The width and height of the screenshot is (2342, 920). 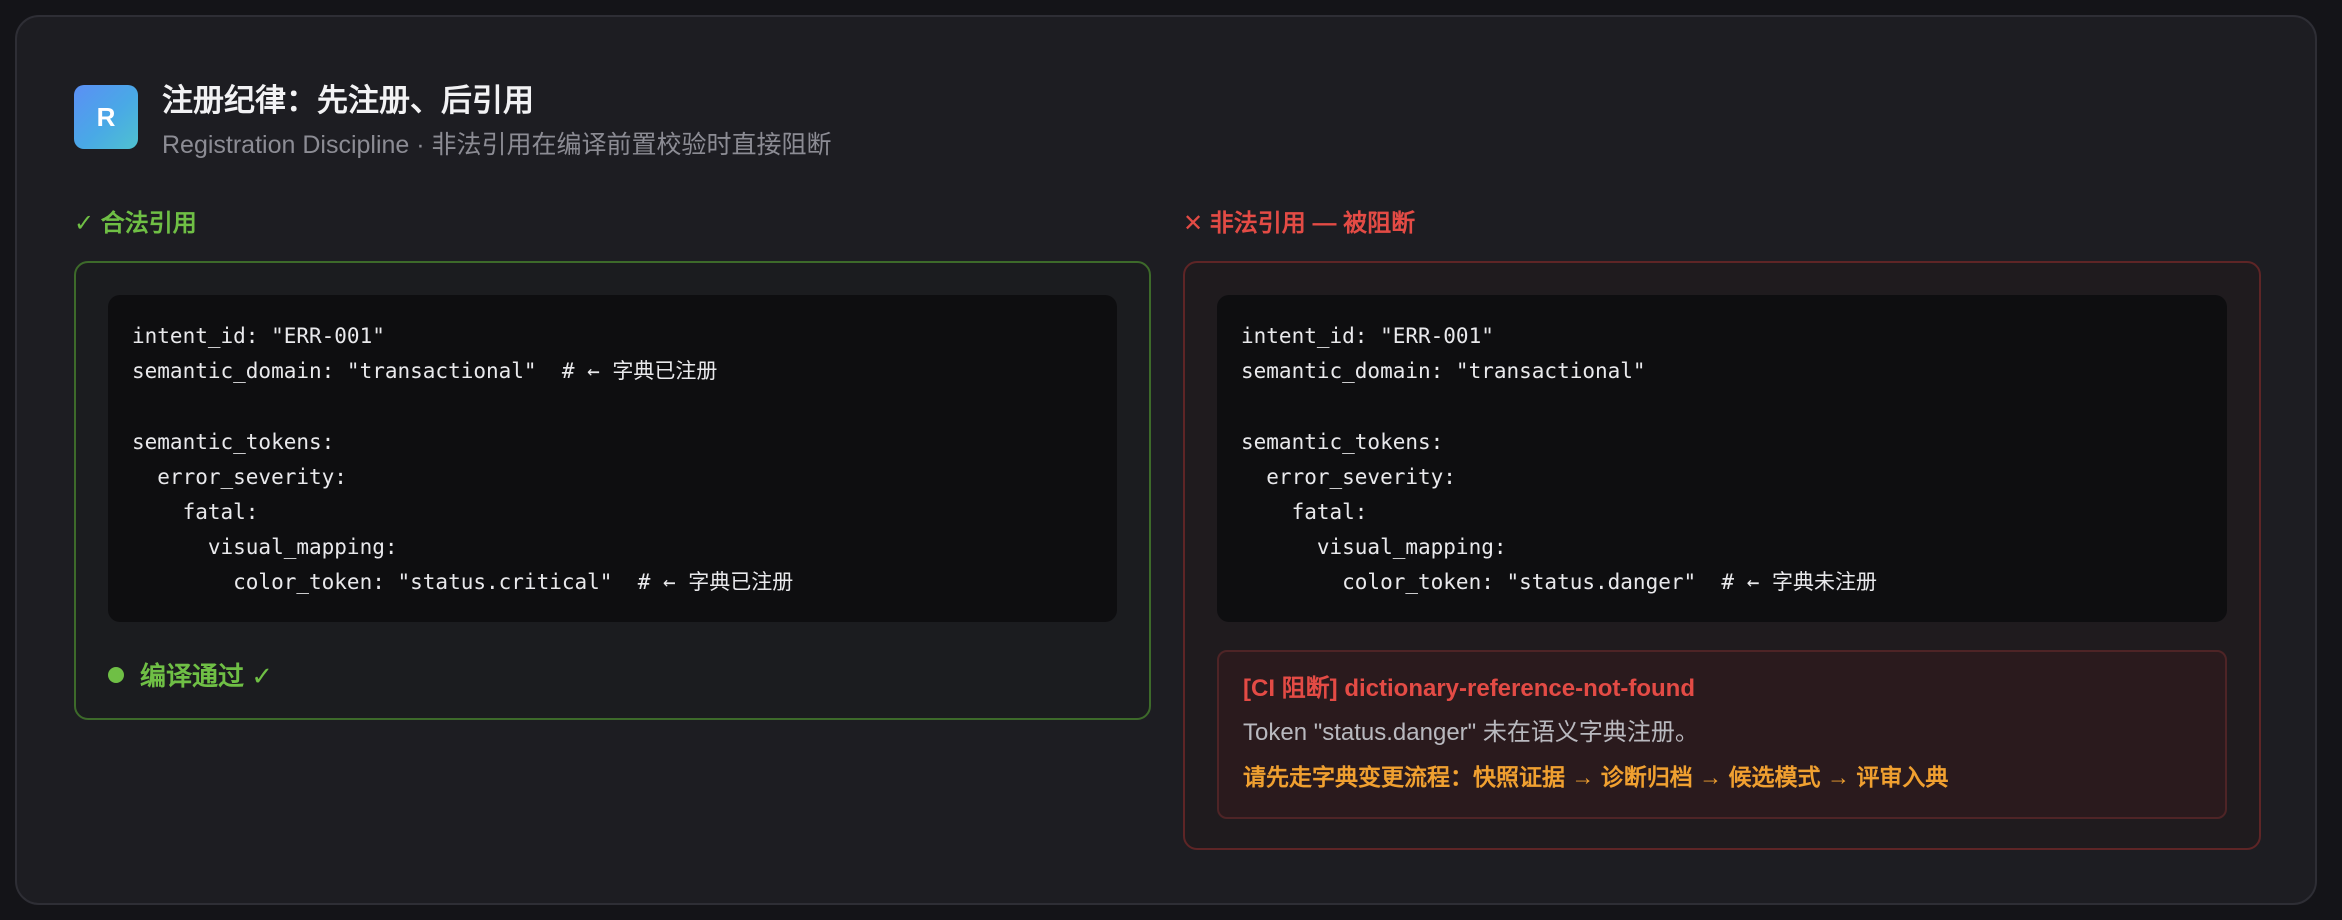 I want to click on app-logo: R, so click(x=106, y=117).